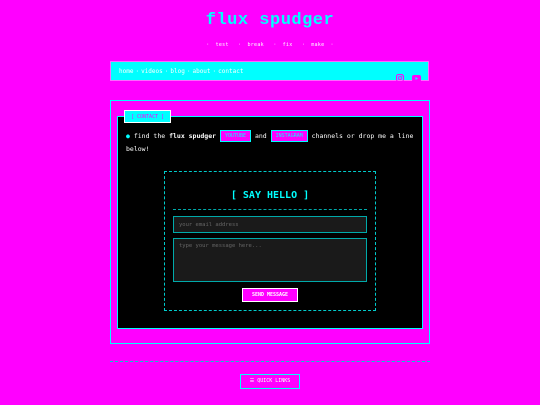  I want to click on quick-links-label: QUICK LINKS, so click(274, 381).